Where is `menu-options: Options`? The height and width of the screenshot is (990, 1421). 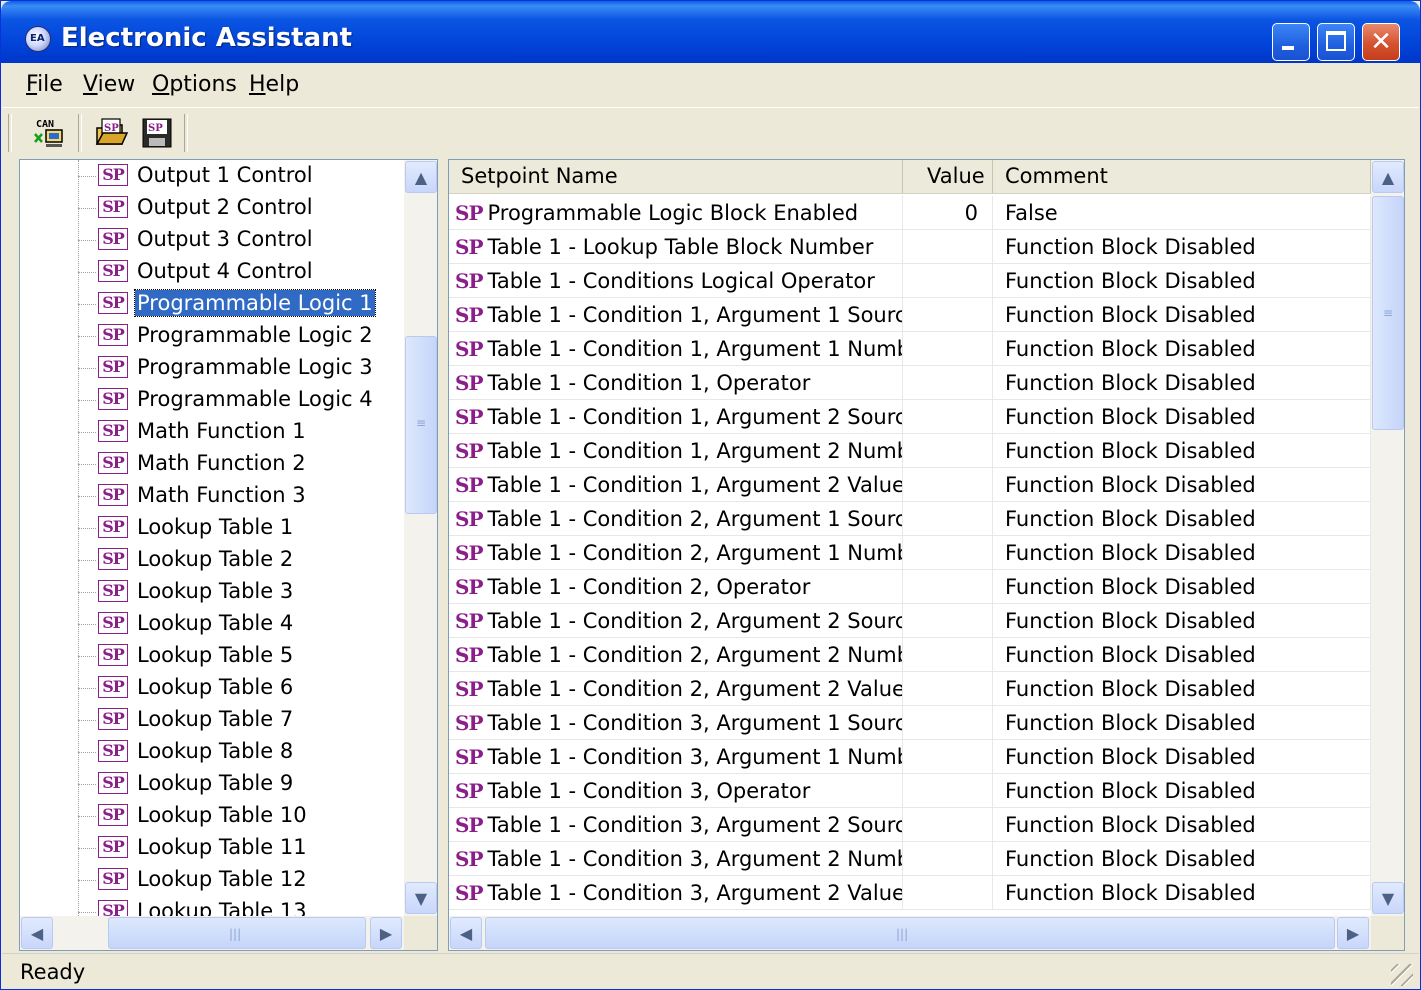
menu-options: Options is located at coordinates (194, 84).